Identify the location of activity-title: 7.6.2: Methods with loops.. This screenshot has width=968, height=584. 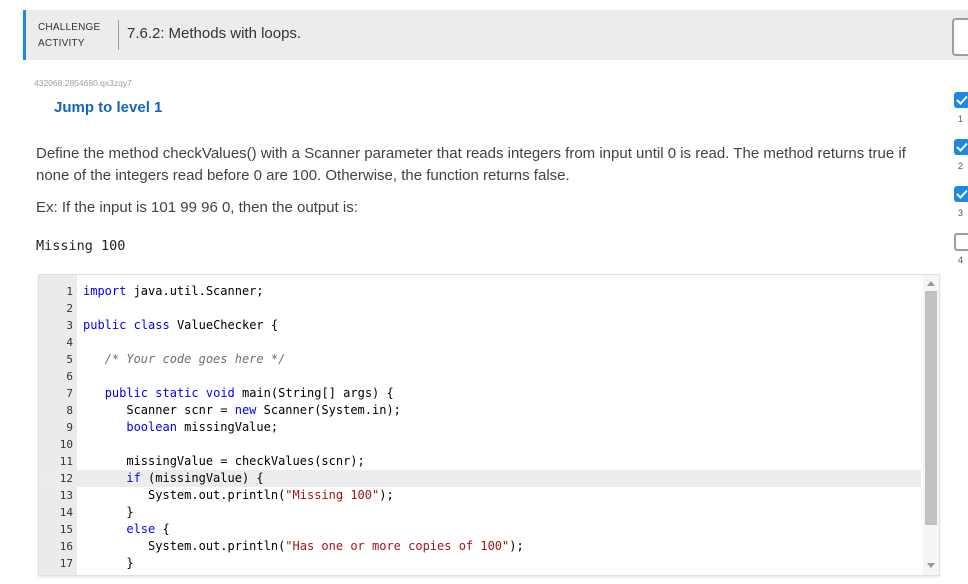
(214, 33).